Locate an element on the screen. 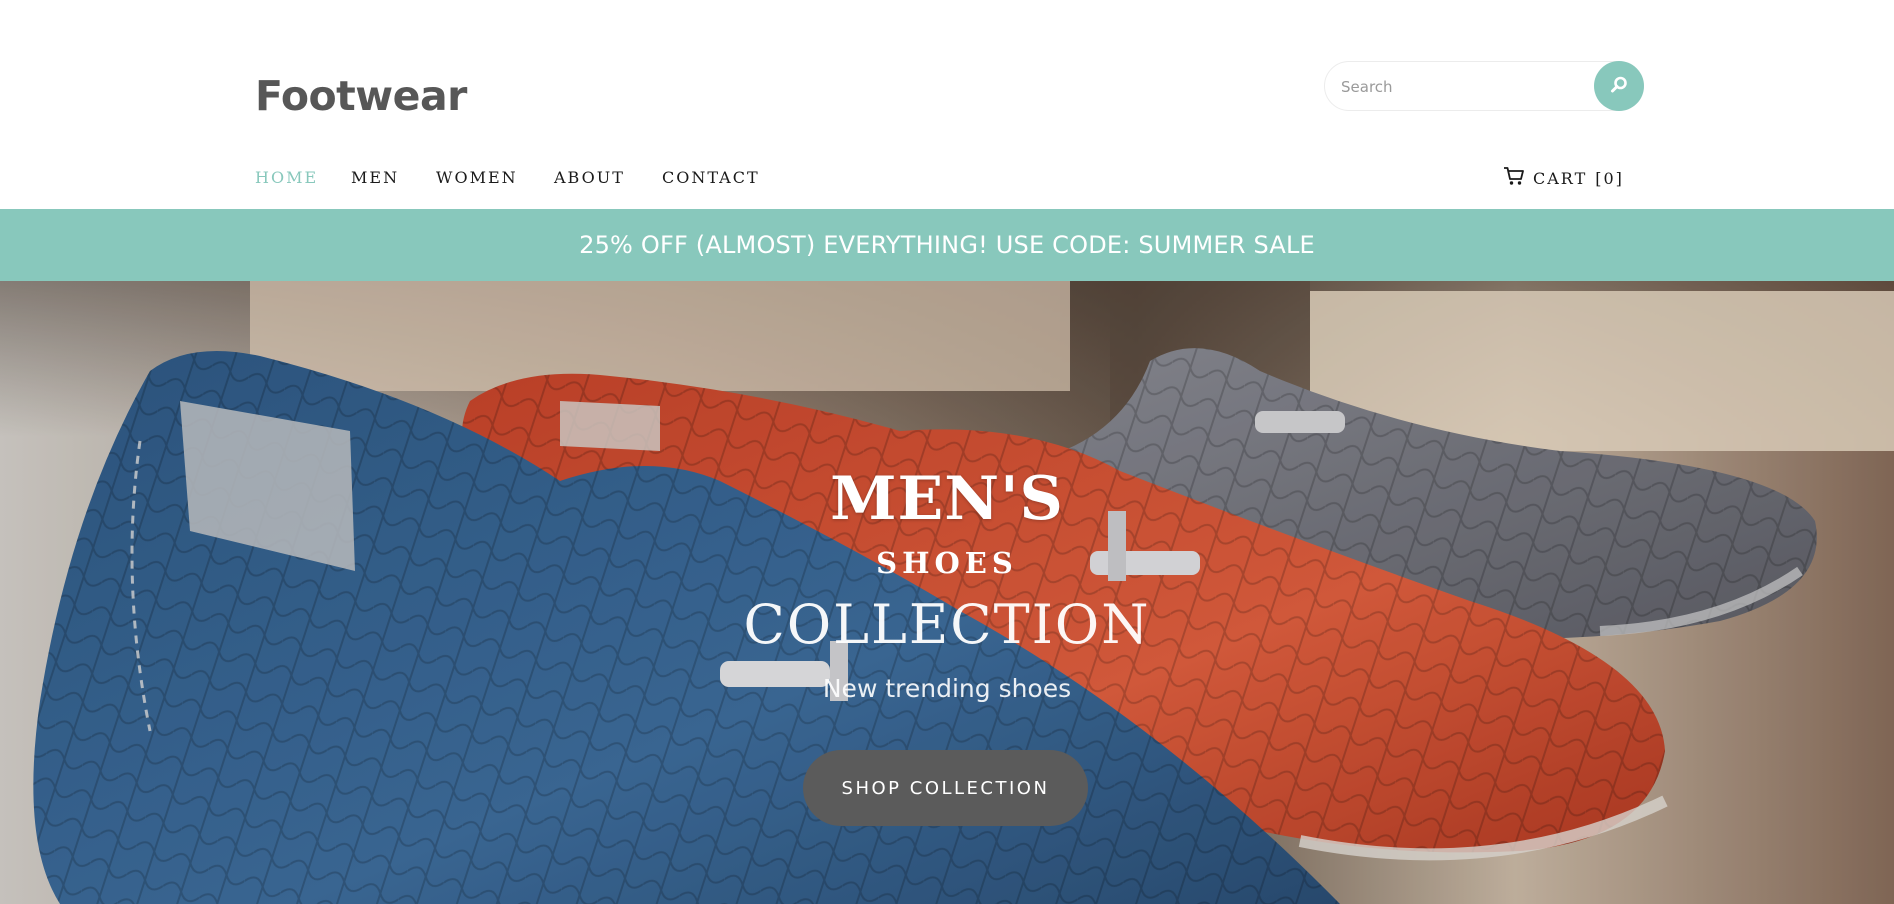  cart-link: CART [0] is located at coordinates (1563, 178).